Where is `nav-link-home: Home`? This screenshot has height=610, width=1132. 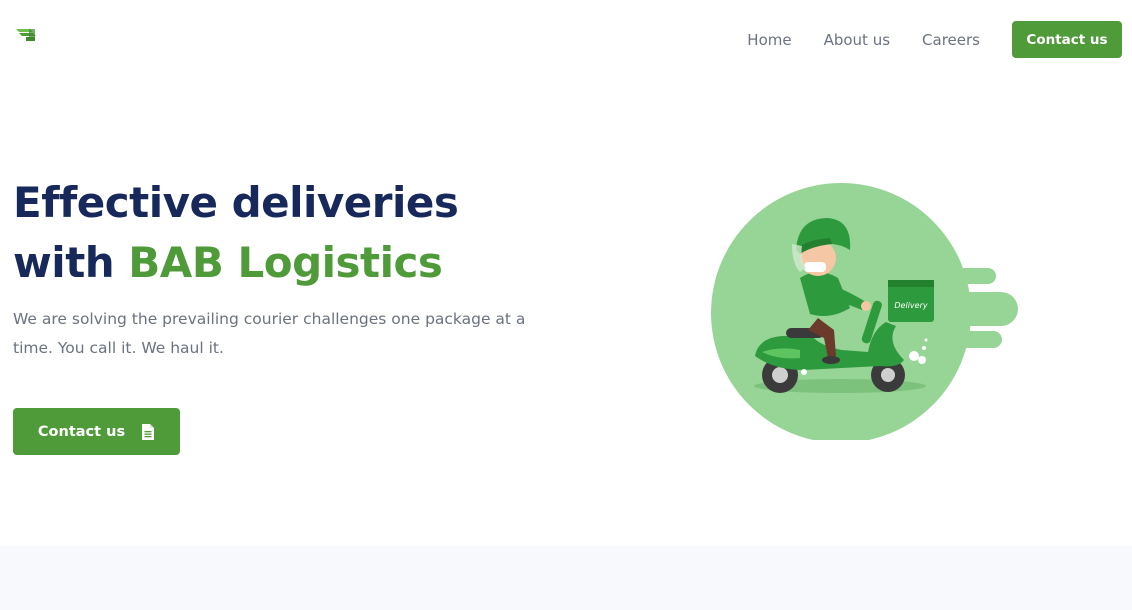
nav-link-home: Home is located at coordinates (769, 40).